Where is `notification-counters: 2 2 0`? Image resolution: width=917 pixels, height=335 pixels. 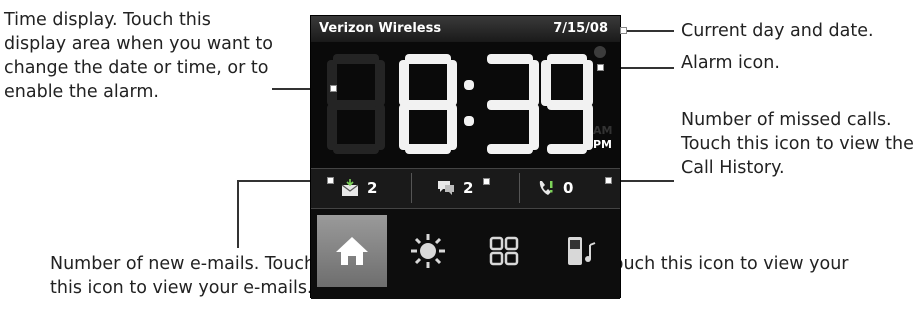 notification-counters: 2 2 0 is located at coordinates (465, 188).